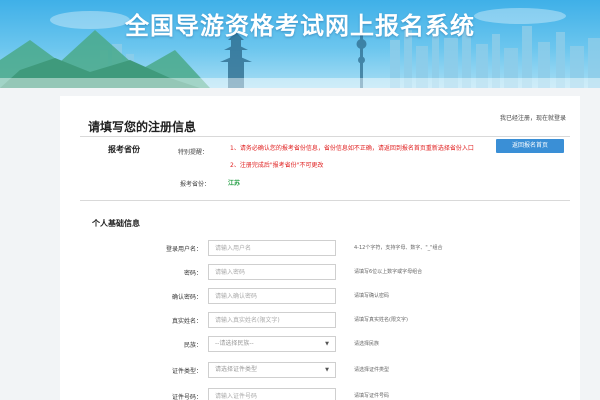 The image size is (600, 400). Describe the element at coordinates (186, 297) in the screenshot. I see `confirm-password-label: 确认密码：` at that location.